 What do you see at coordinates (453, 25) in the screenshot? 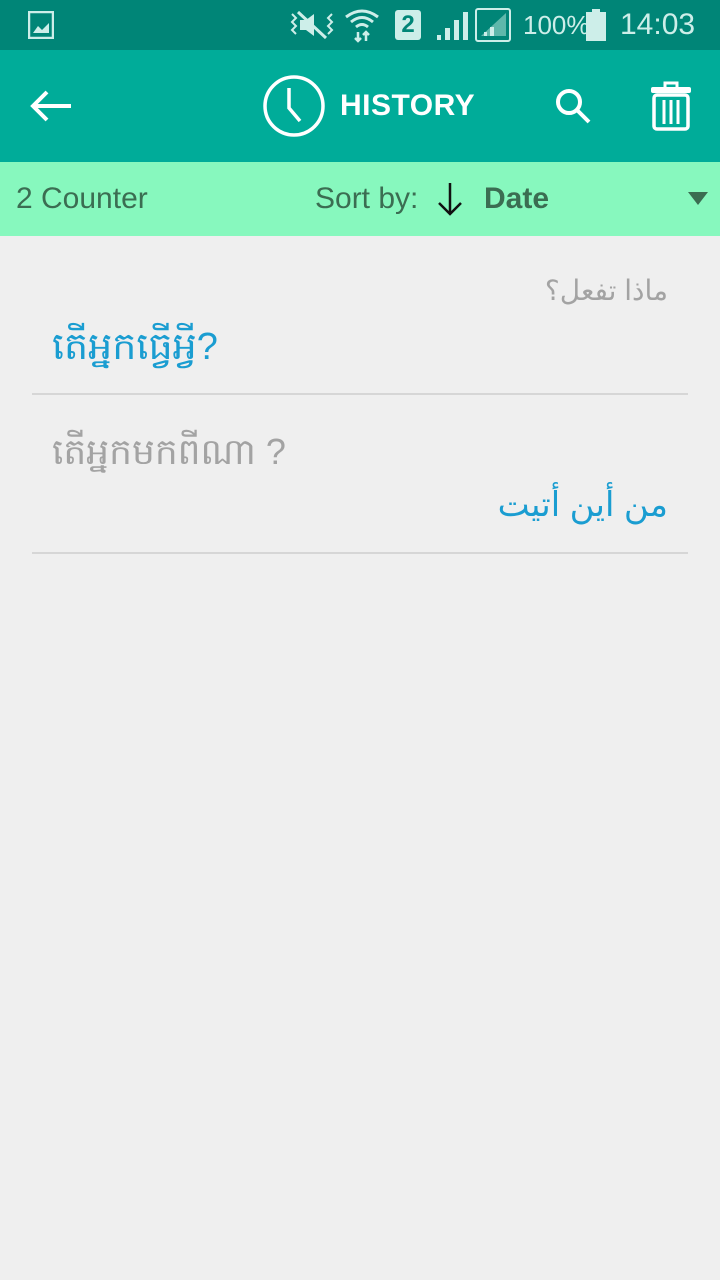
I see `signal-icon` at bounding box center [453, 25].